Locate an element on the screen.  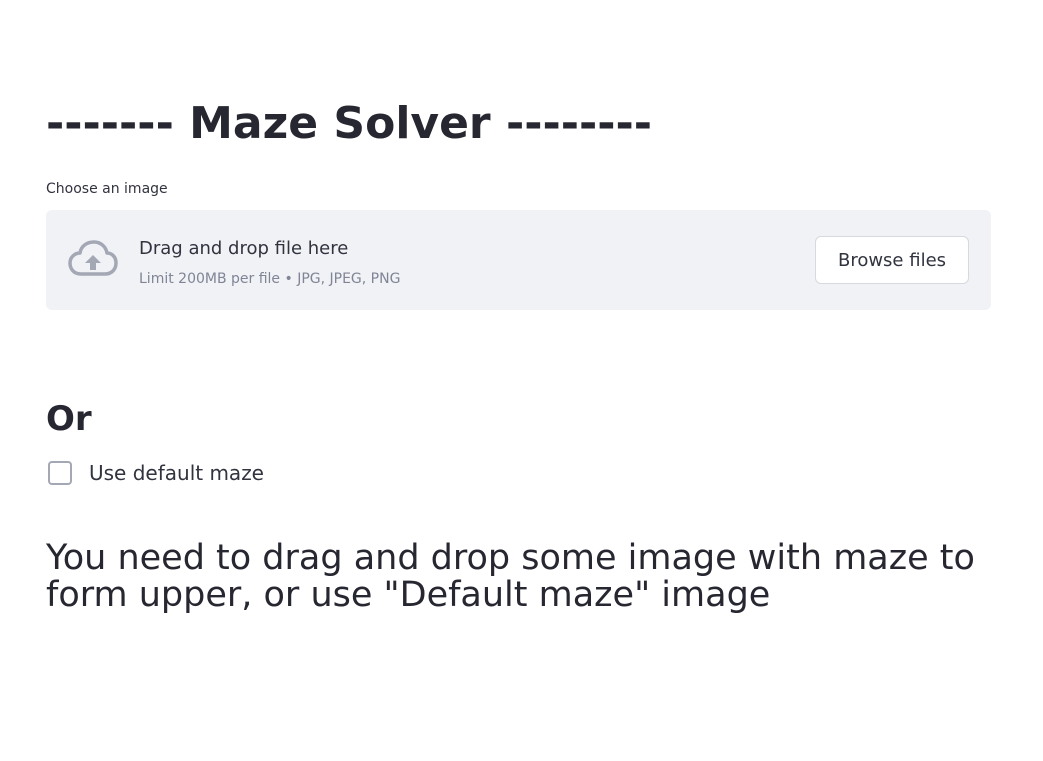
default-maze-checkbox-row: Use default maze is located at coordinates (156, 473).